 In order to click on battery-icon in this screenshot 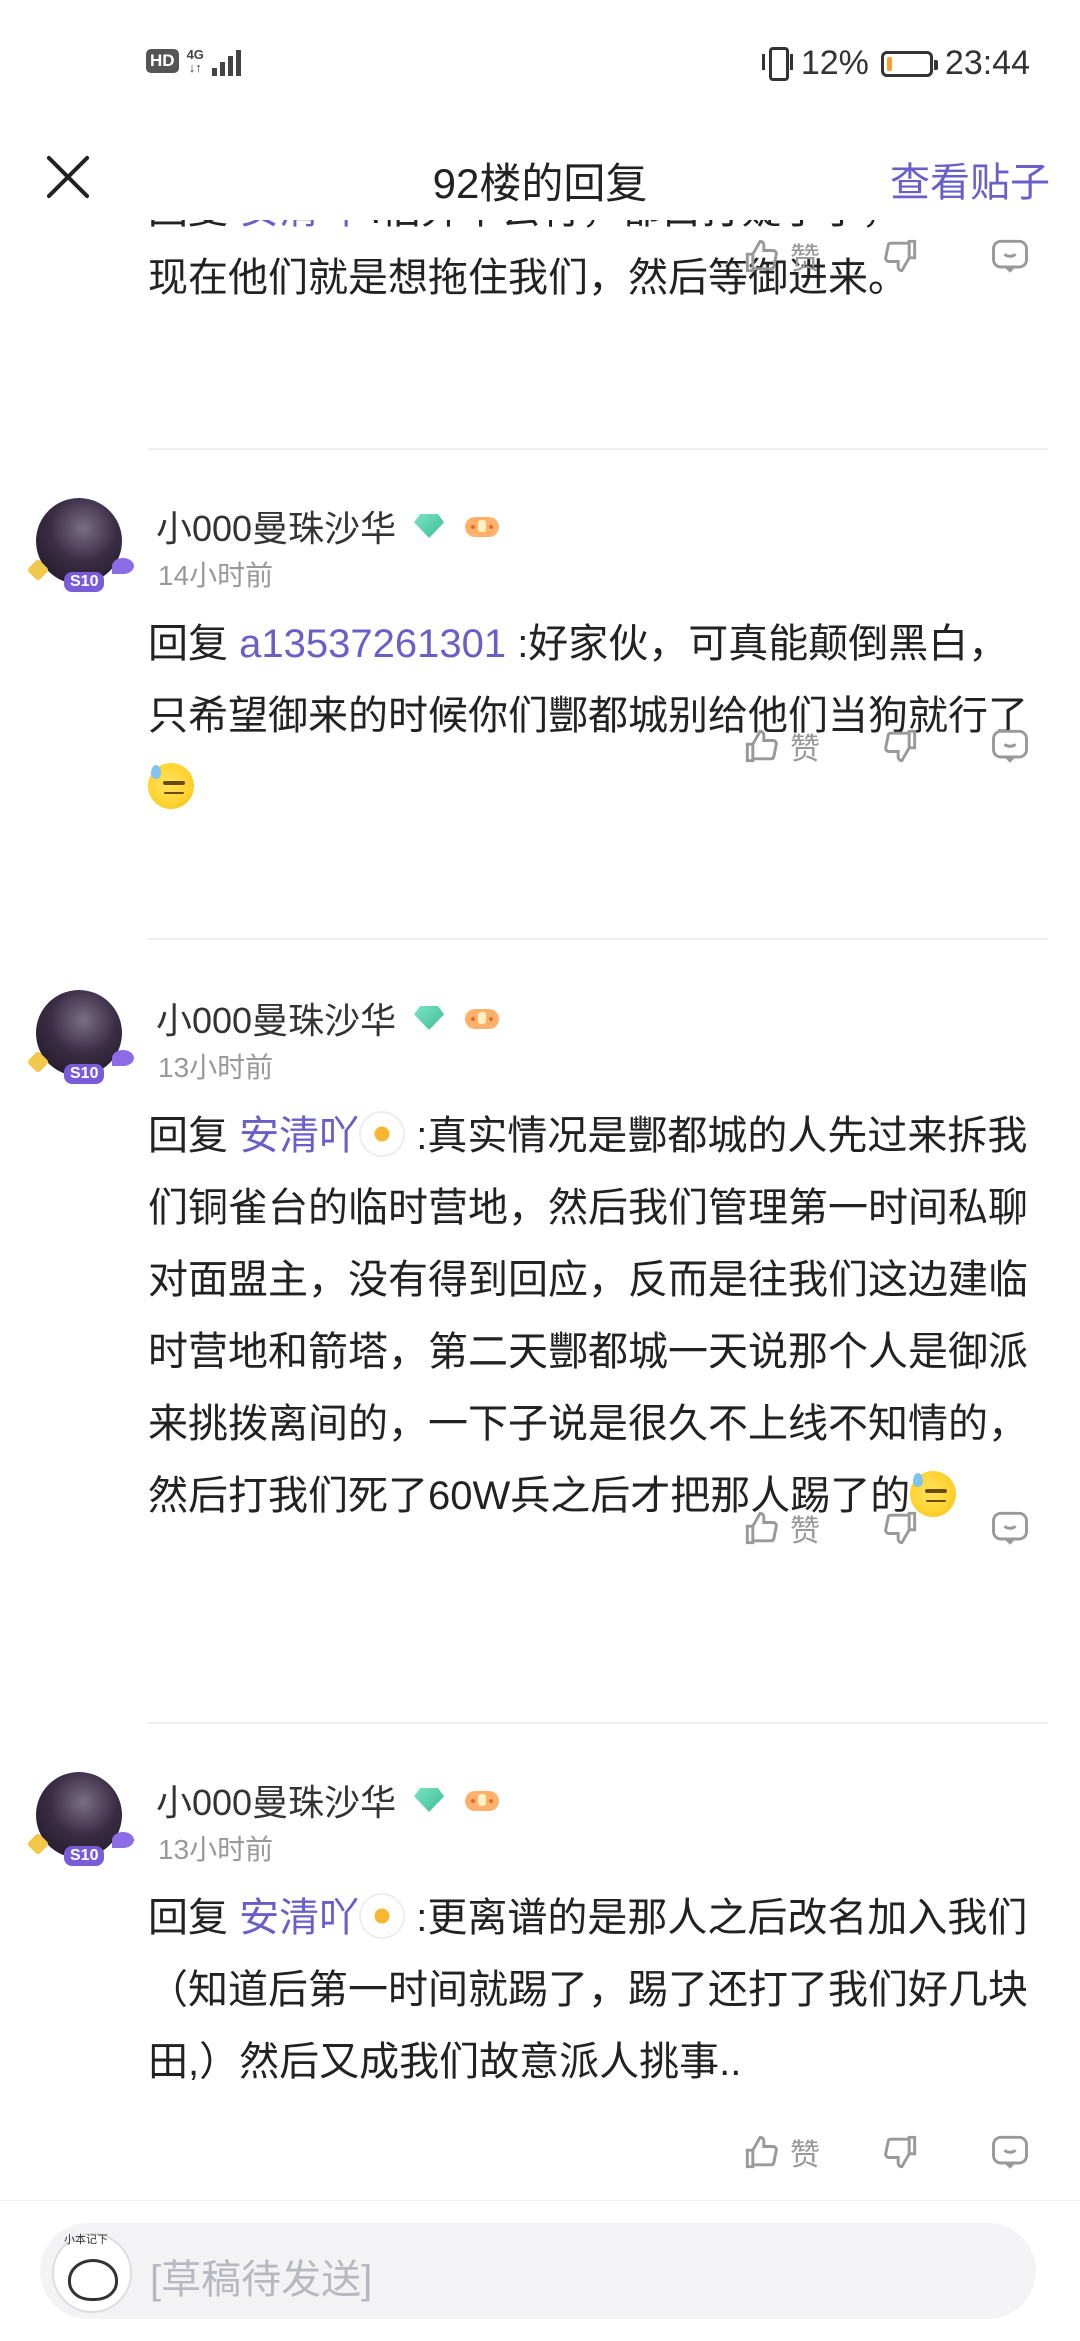, I will do `click(909, 63)`.